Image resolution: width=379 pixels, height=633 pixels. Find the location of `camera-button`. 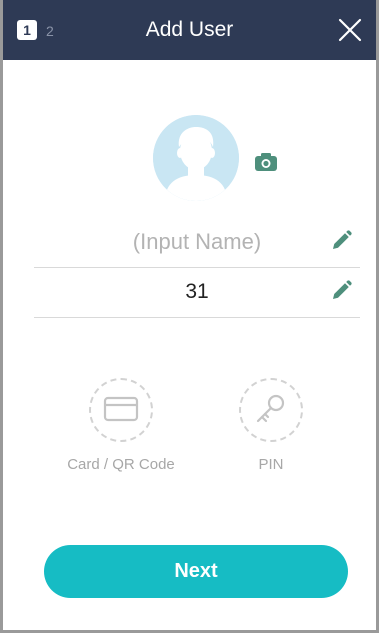

camera-button is located at coordinates (266, 162).